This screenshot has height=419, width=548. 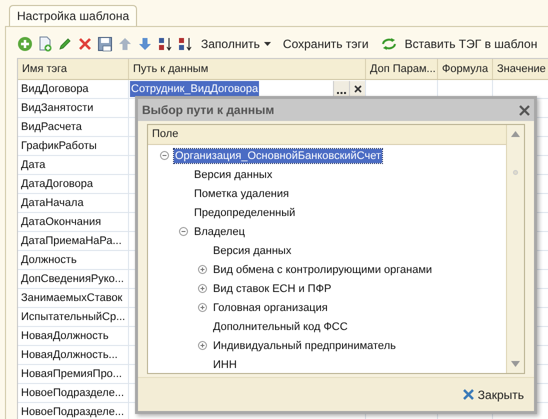 What do you see at coordinates (241, 193) in the screenshot?
I see `tree-item: Пометка удаления` at bounding box center [241, 193].